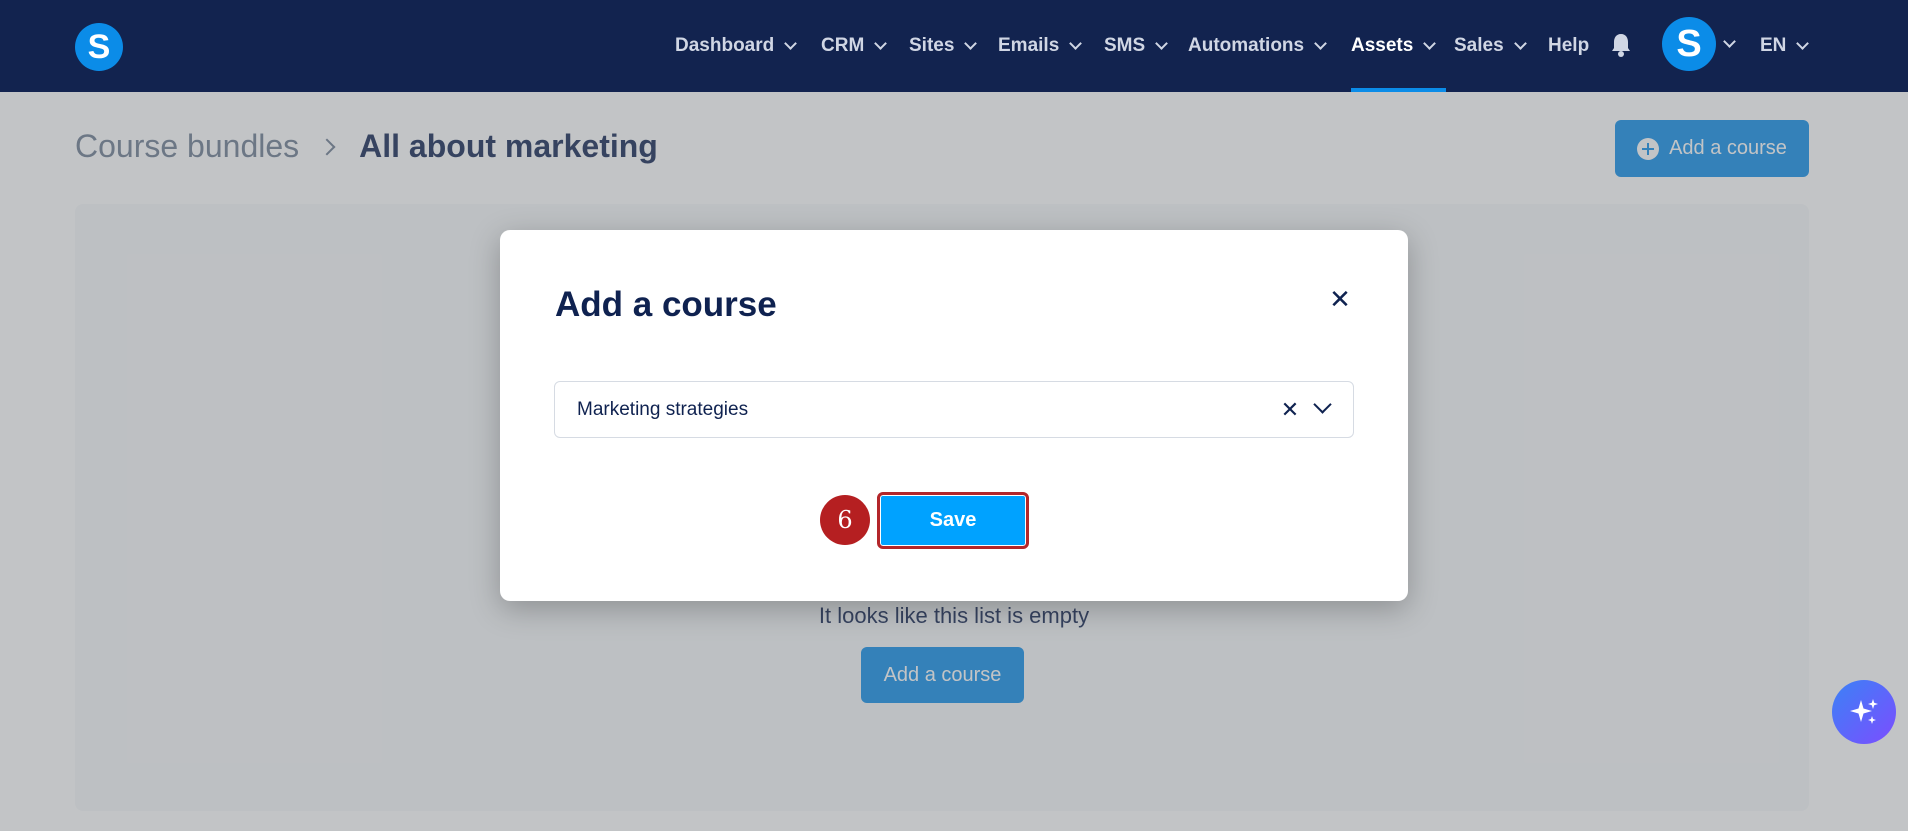 The image size is (1908, 831). I want to click on ai-assistant-button, so click(1864, 712).